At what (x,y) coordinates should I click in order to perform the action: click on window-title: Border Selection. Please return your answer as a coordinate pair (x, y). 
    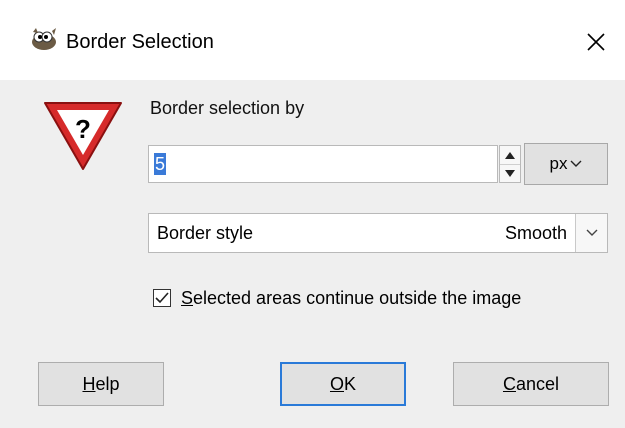
    Looking at the image, I should click on (140, 42).